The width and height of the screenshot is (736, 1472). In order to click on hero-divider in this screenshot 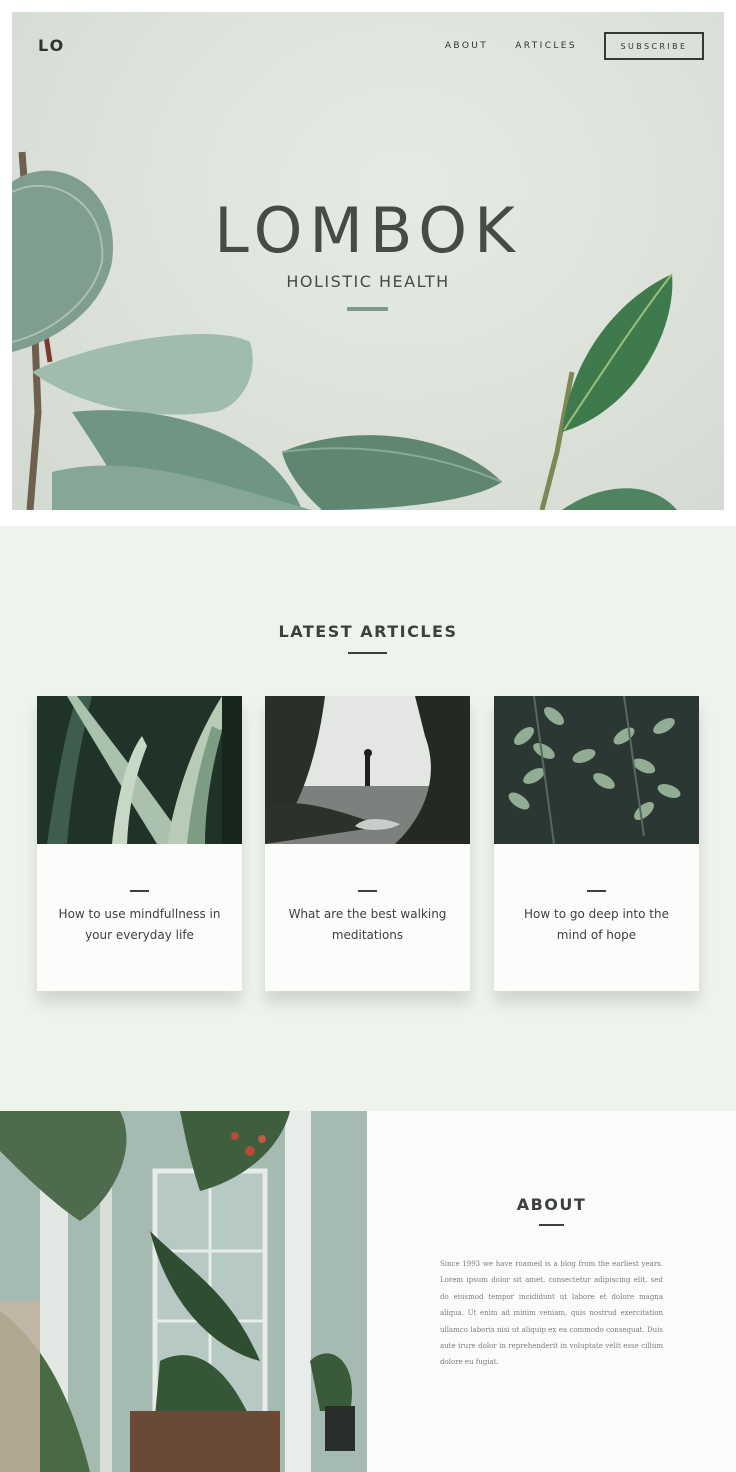, I will do `click(367, 309)`.